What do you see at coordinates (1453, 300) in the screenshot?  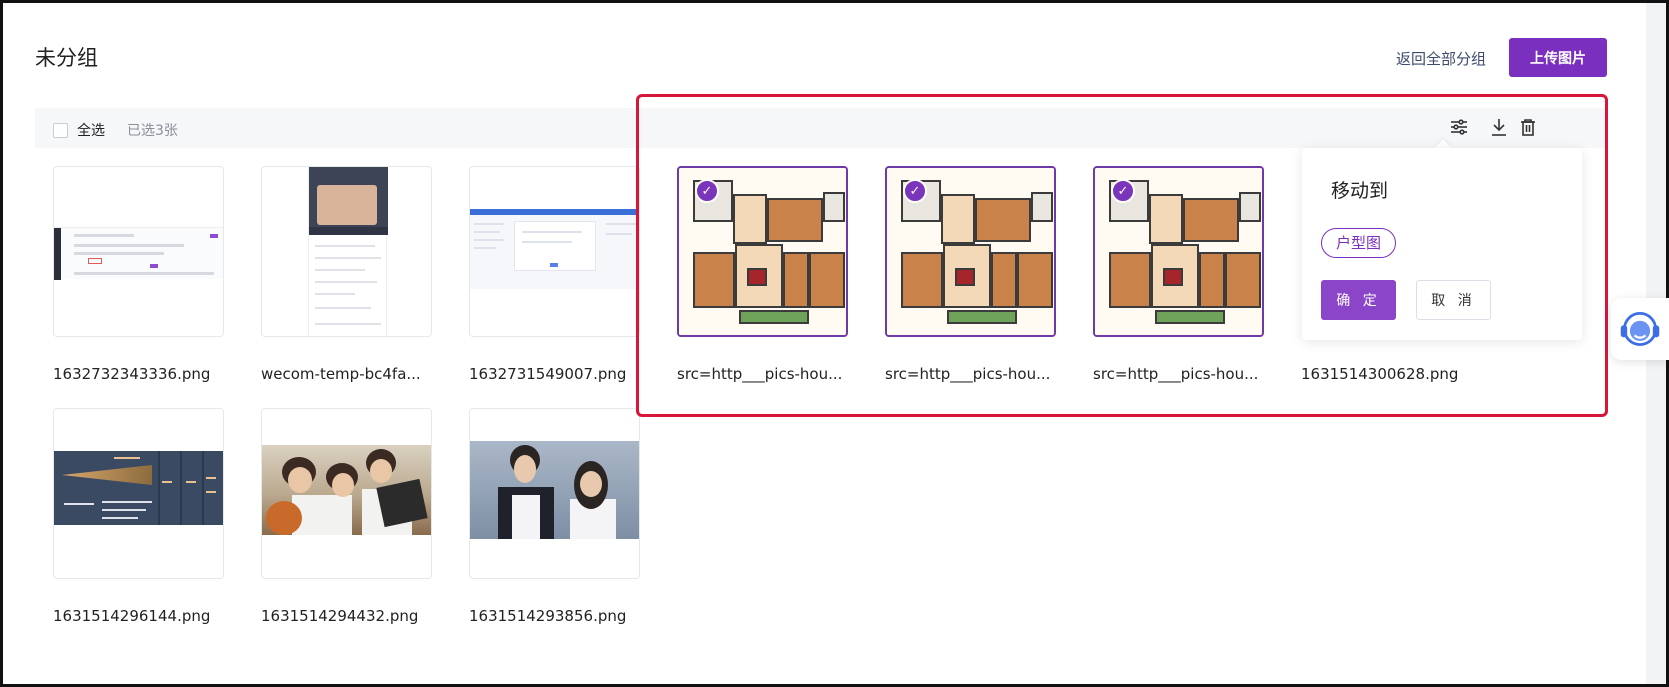 I see `cancel-button: 取 消` at bounding box center [1453, 300].